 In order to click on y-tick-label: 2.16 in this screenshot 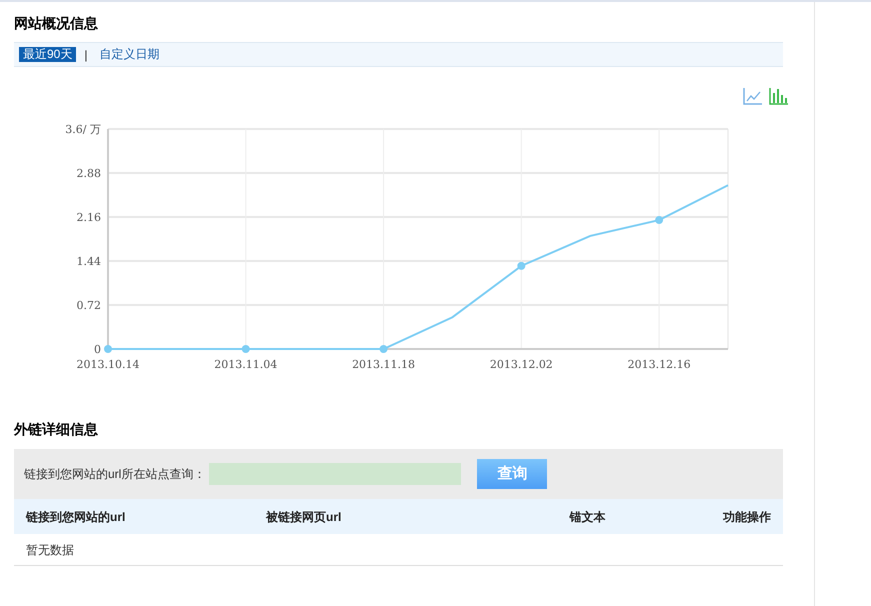, I will do `click(88, 217)`.